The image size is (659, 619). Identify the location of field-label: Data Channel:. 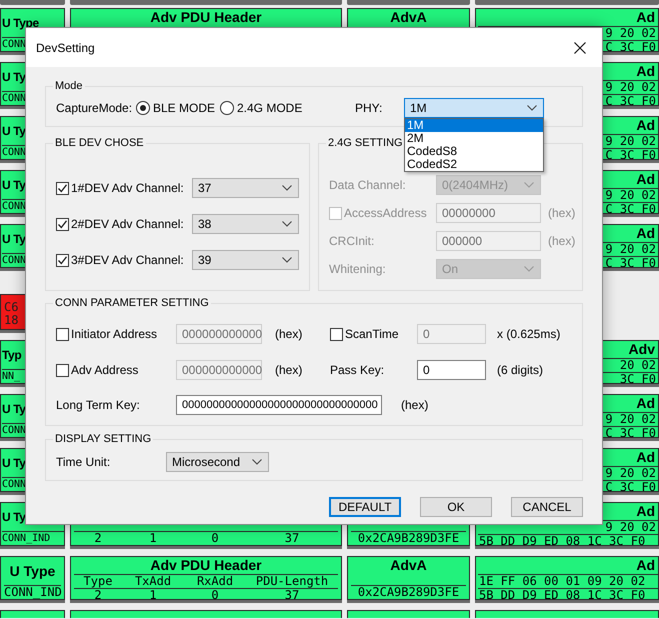
(368, 185).